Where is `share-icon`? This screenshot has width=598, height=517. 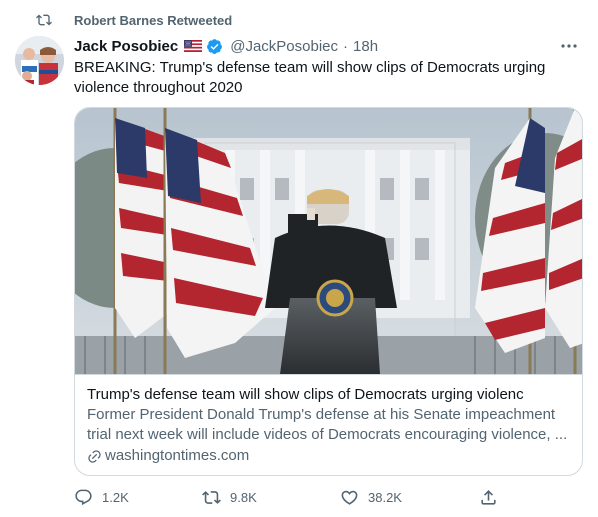 share-icon is located at coordinates (488, 497).